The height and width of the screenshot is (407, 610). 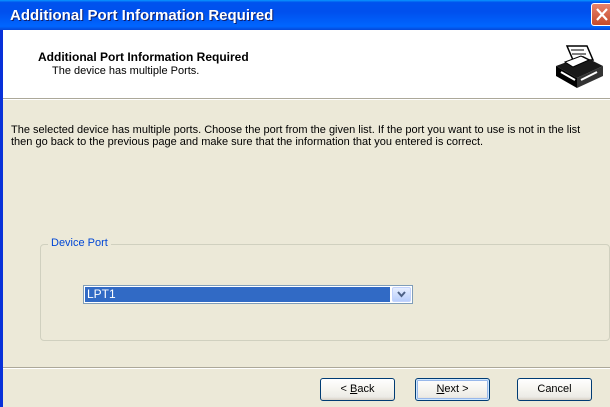 I want to click on cancel-button-label: Cancel, so click(x=554, y=389).